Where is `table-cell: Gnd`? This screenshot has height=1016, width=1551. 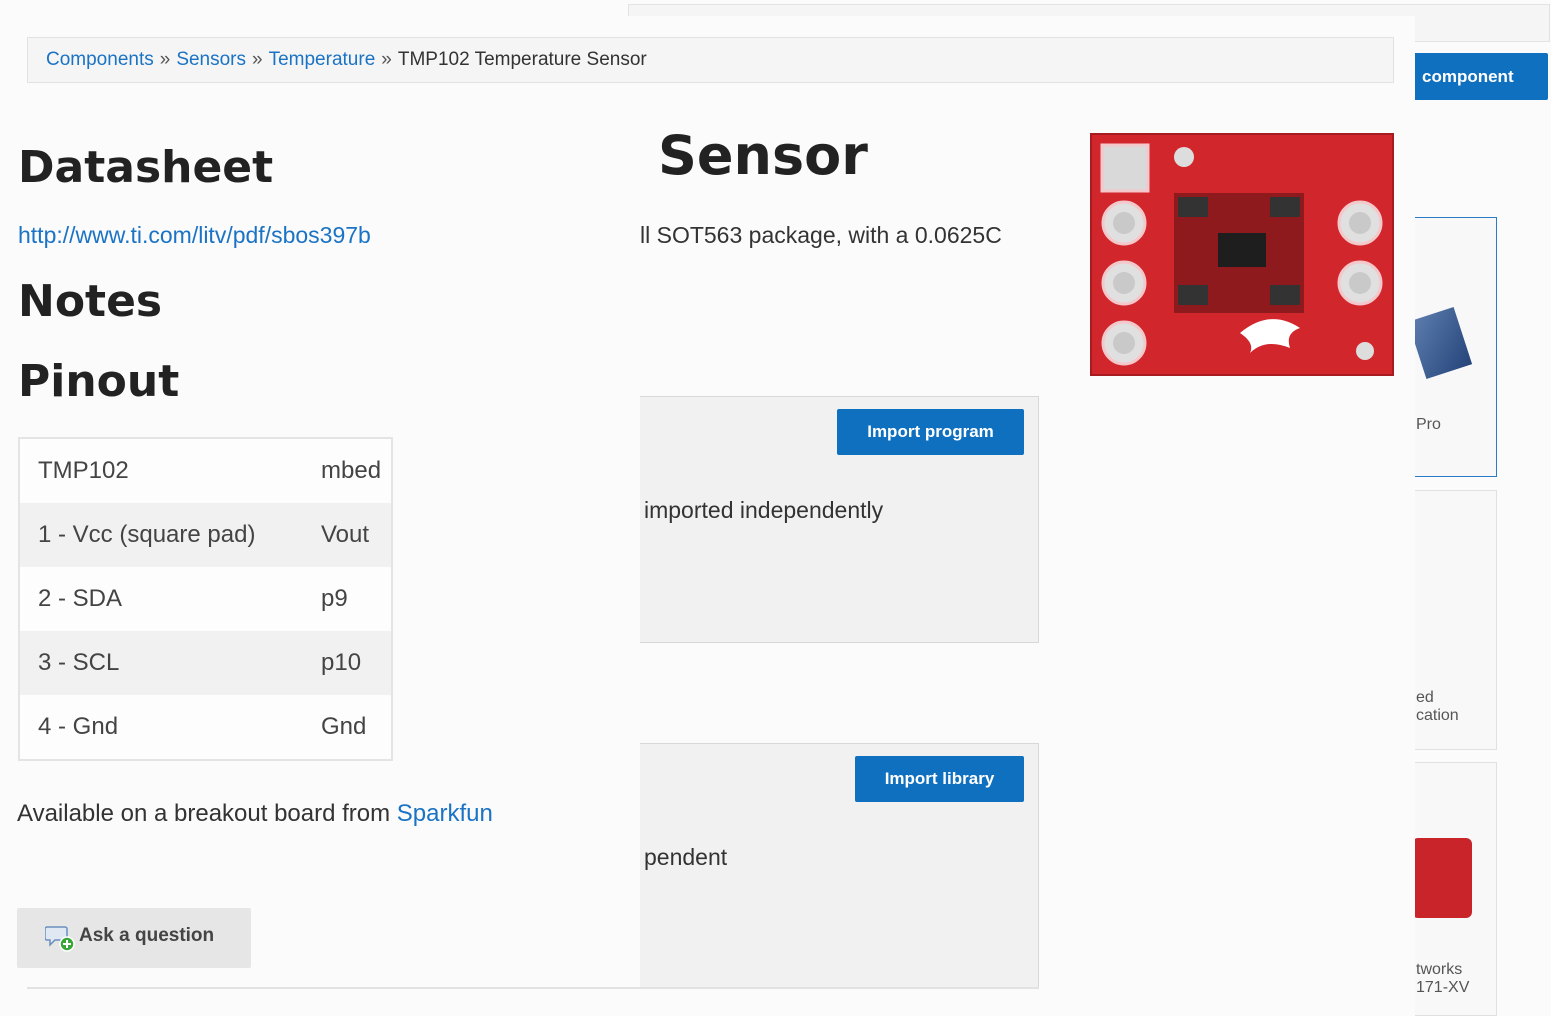 table-cell: Gnd is located at coordinates (356, 727).